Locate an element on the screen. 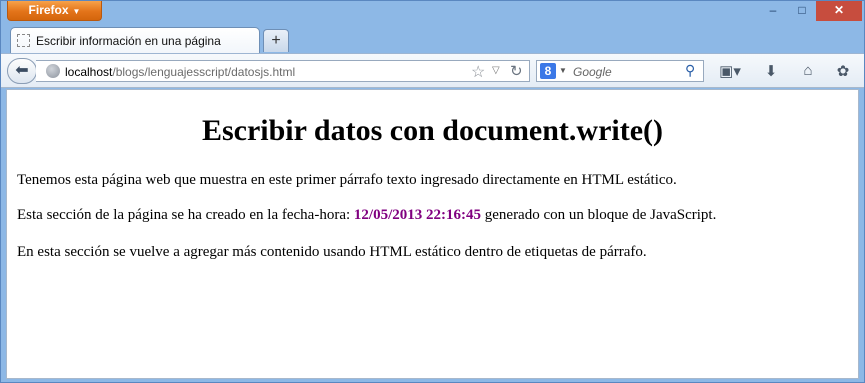 The image size is (865, 383). back-button: ⬅ is located at coordinates (22, 71).